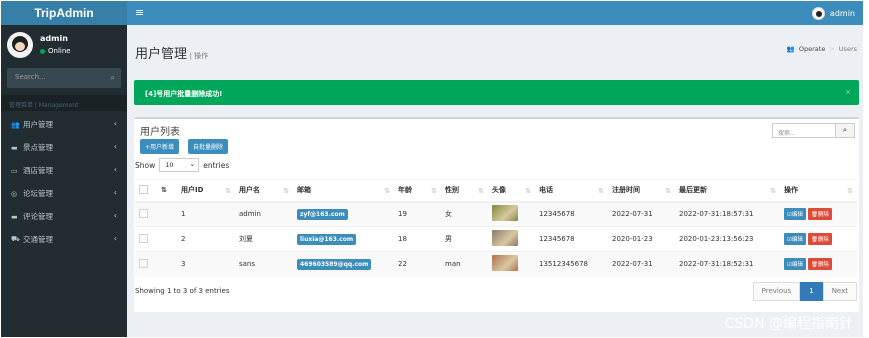  I want to click on sidebar-user-name: admin, so click(54, 38).